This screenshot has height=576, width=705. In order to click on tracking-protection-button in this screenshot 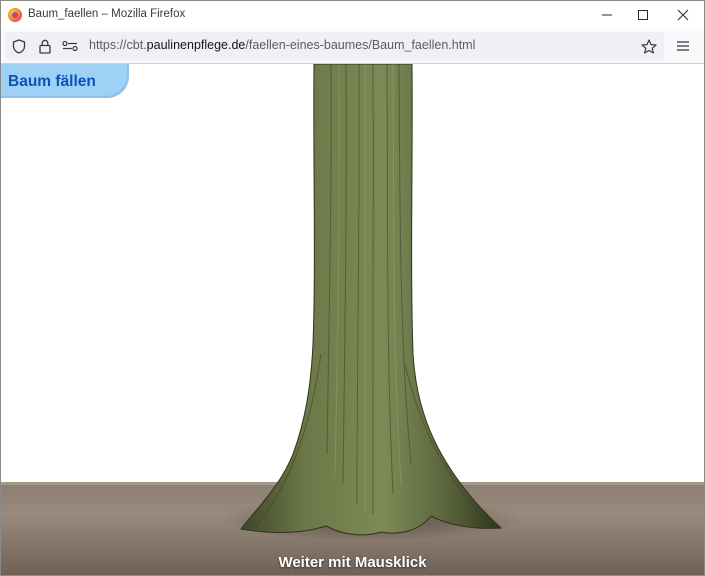, I will do `click(19, 46)`.